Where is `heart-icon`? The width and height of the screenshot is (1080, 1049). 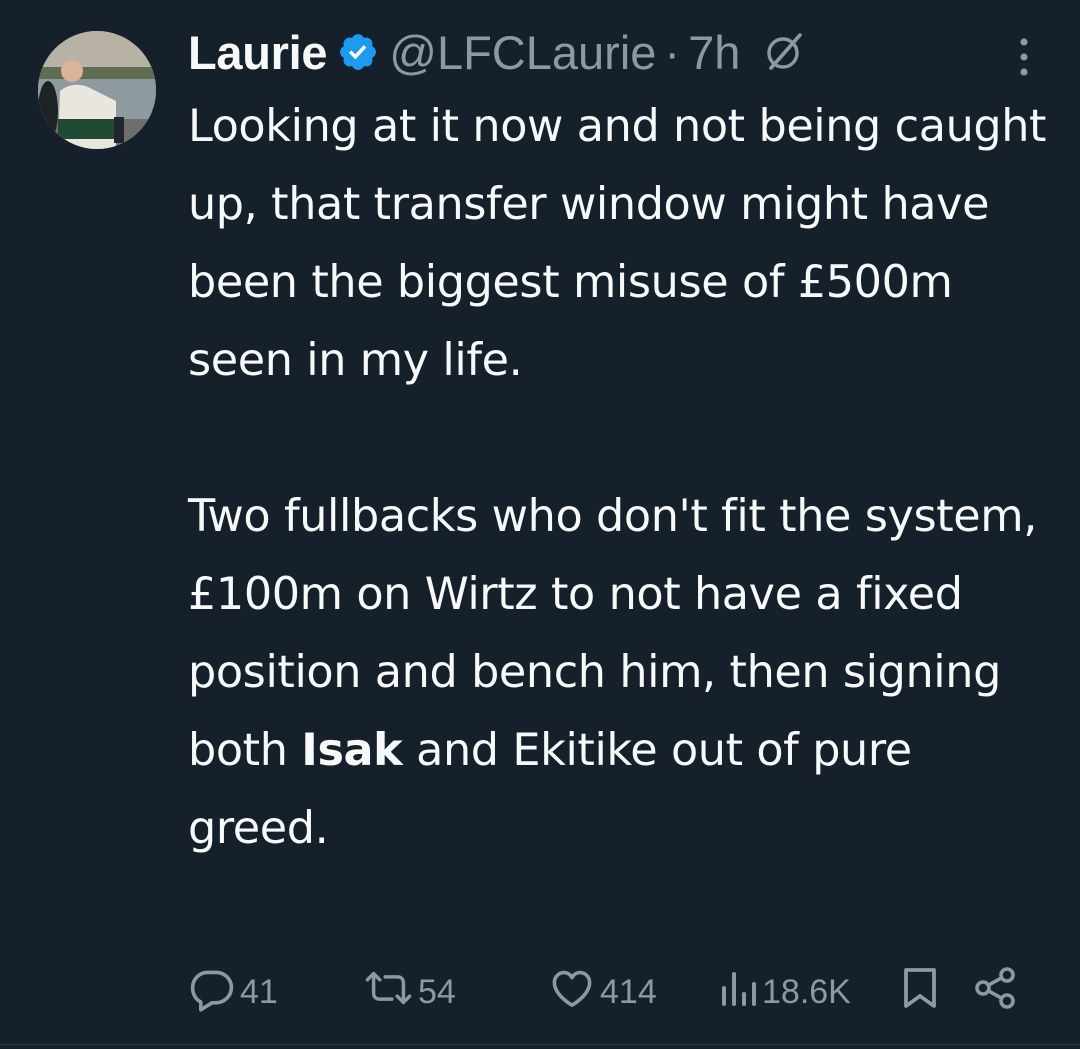
heart-icon is located at coordinates (572, 992).